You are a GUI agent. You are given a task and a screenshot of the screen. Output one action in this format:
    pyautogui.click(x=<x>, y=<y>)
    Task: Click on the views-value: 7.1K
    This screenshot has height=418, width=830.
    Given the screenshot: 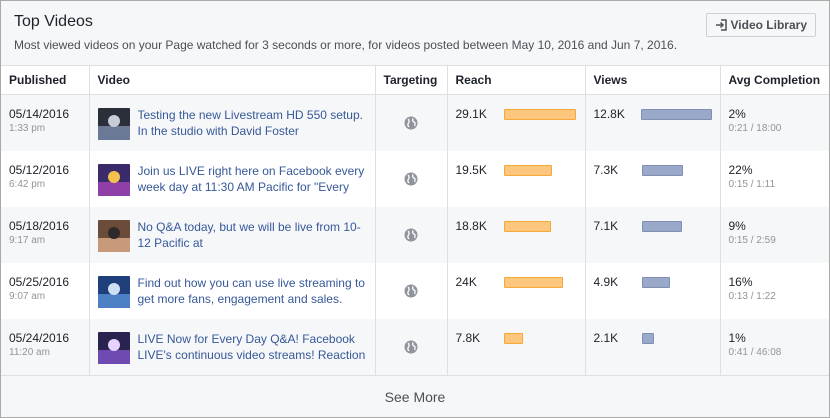 What is the action you would take?
    pyautogui.click(x=606, y=225)
    